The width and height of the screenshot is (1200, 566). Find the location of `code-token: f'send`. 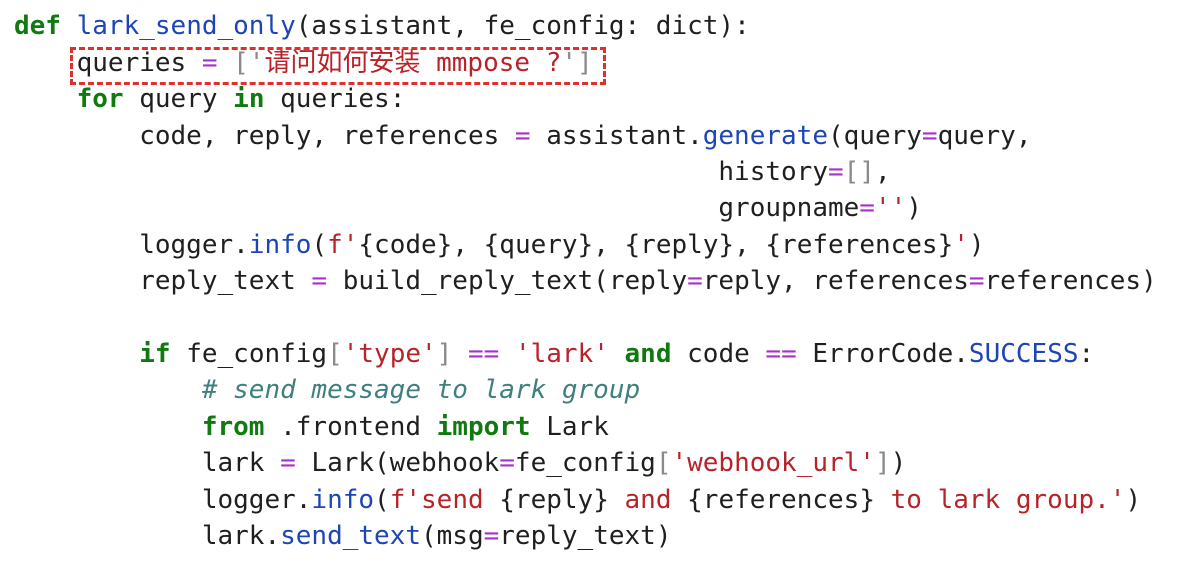

code-token: f'send is located at coordinates (444, 500).